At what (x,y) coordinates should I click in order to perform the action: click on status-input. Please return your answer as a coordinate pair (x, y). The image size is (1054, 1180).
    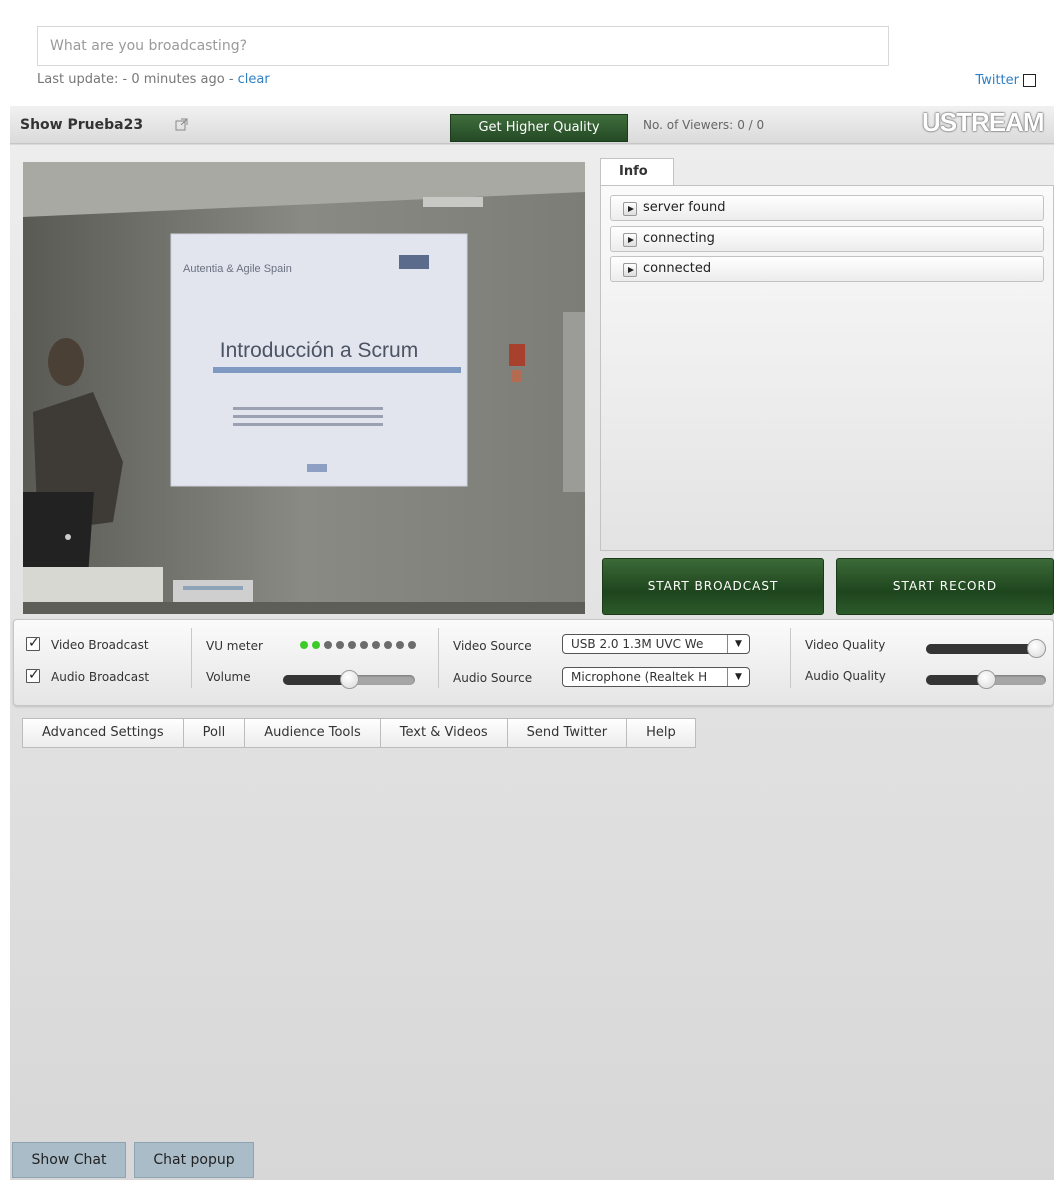
    Looking at the image, I should click on (463, 46).